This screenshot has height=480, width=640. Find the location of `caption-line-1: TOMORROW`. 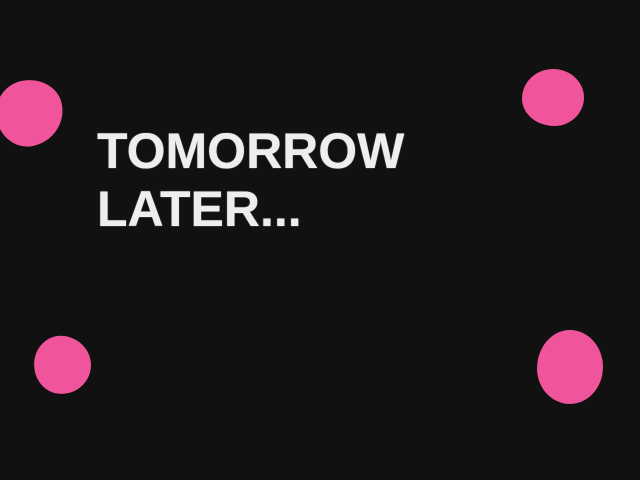

caption-line-1: TOMORROW is located at coordinates (251, 151).